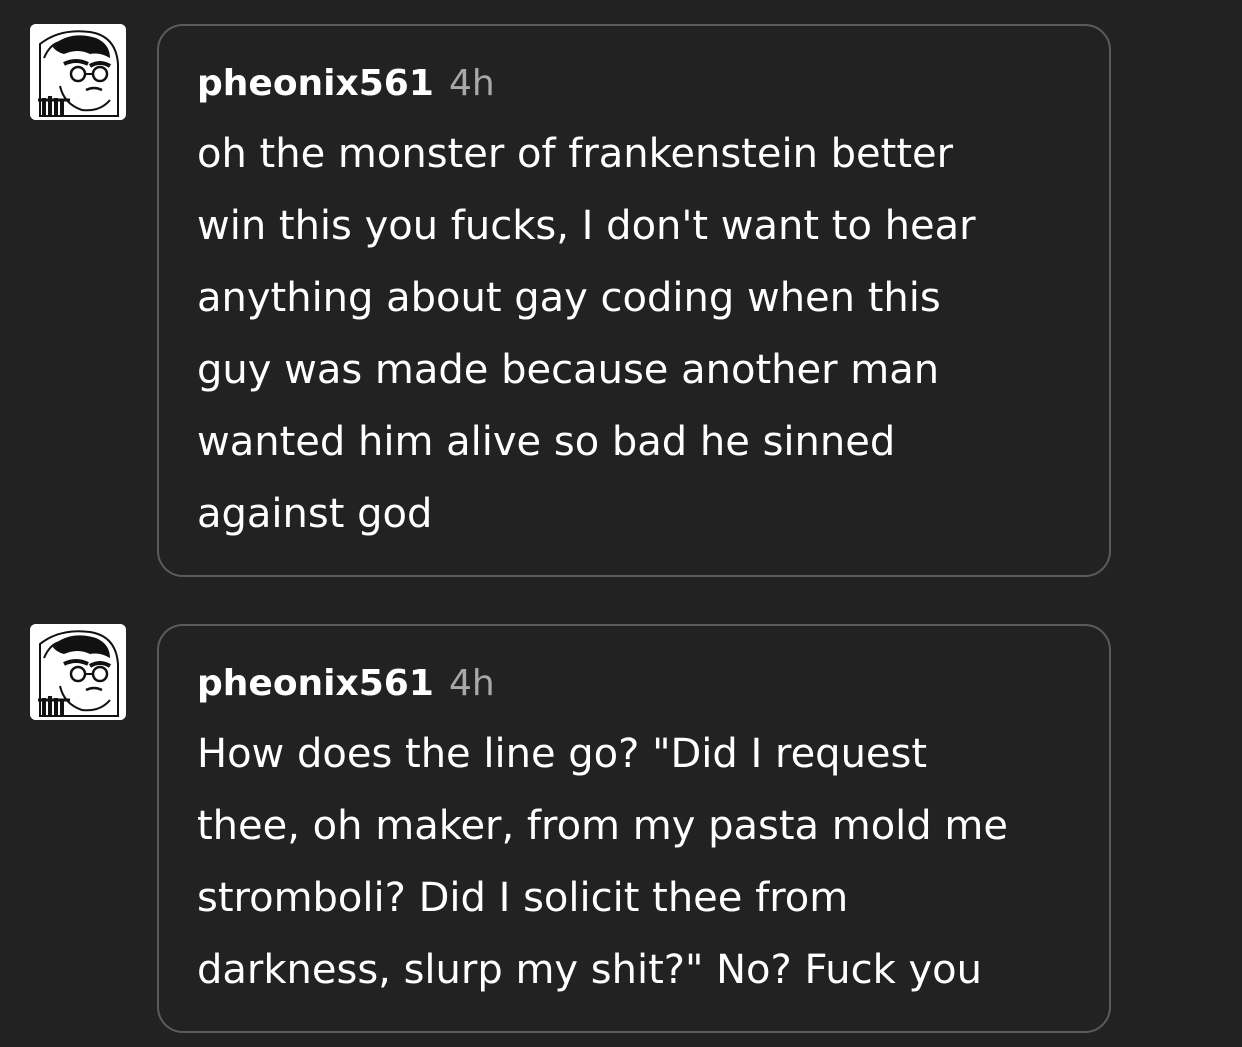  What do you see at coordinates (575, 154) in the screenshot?
I see `reply-text-line: oh the monster of frankenstein better` at bounding box center [575, 154].